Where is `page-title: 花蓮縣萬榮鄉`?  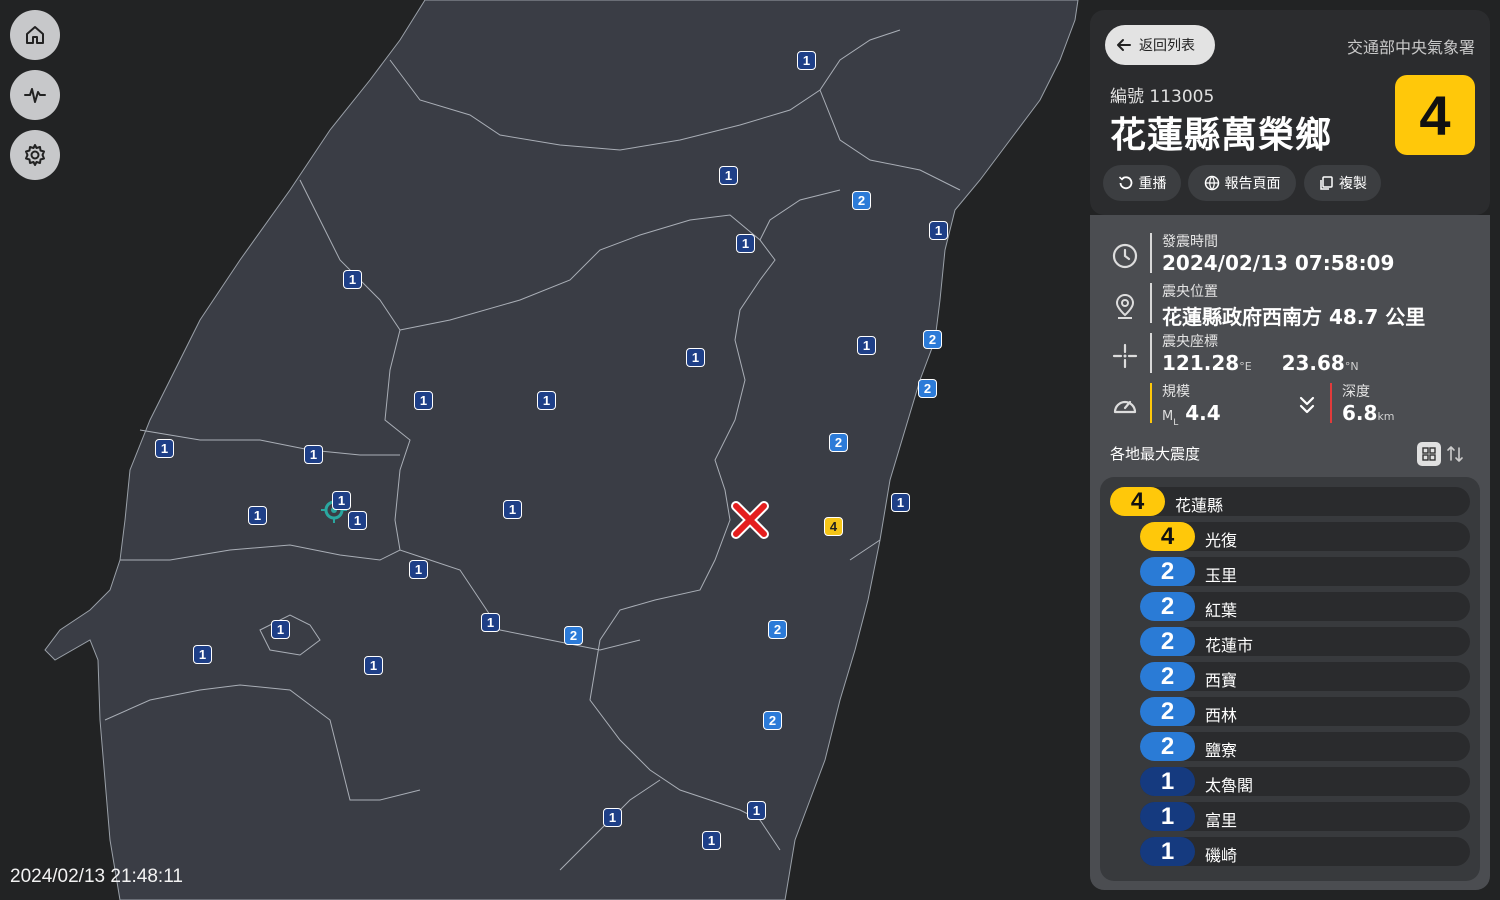 page-title: 花蓮縣萬榮鄉 is located at coordinates (1221, 135).